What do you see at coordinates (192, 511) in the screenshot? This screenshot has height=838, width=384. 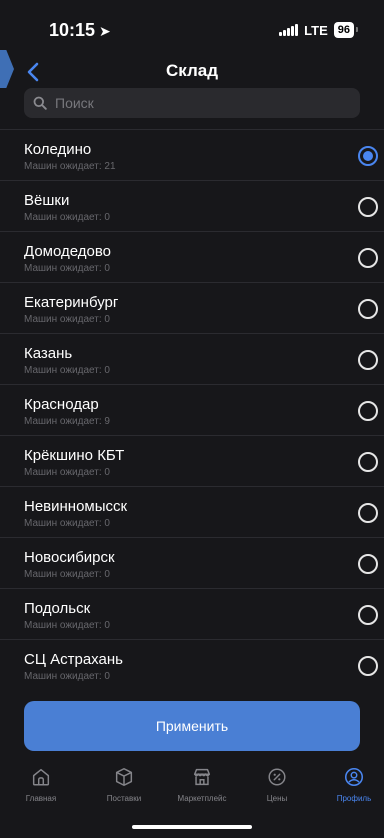 I see `list-item: Невинномысск Машин ожидает: 0` at bounding box center [192, 511].